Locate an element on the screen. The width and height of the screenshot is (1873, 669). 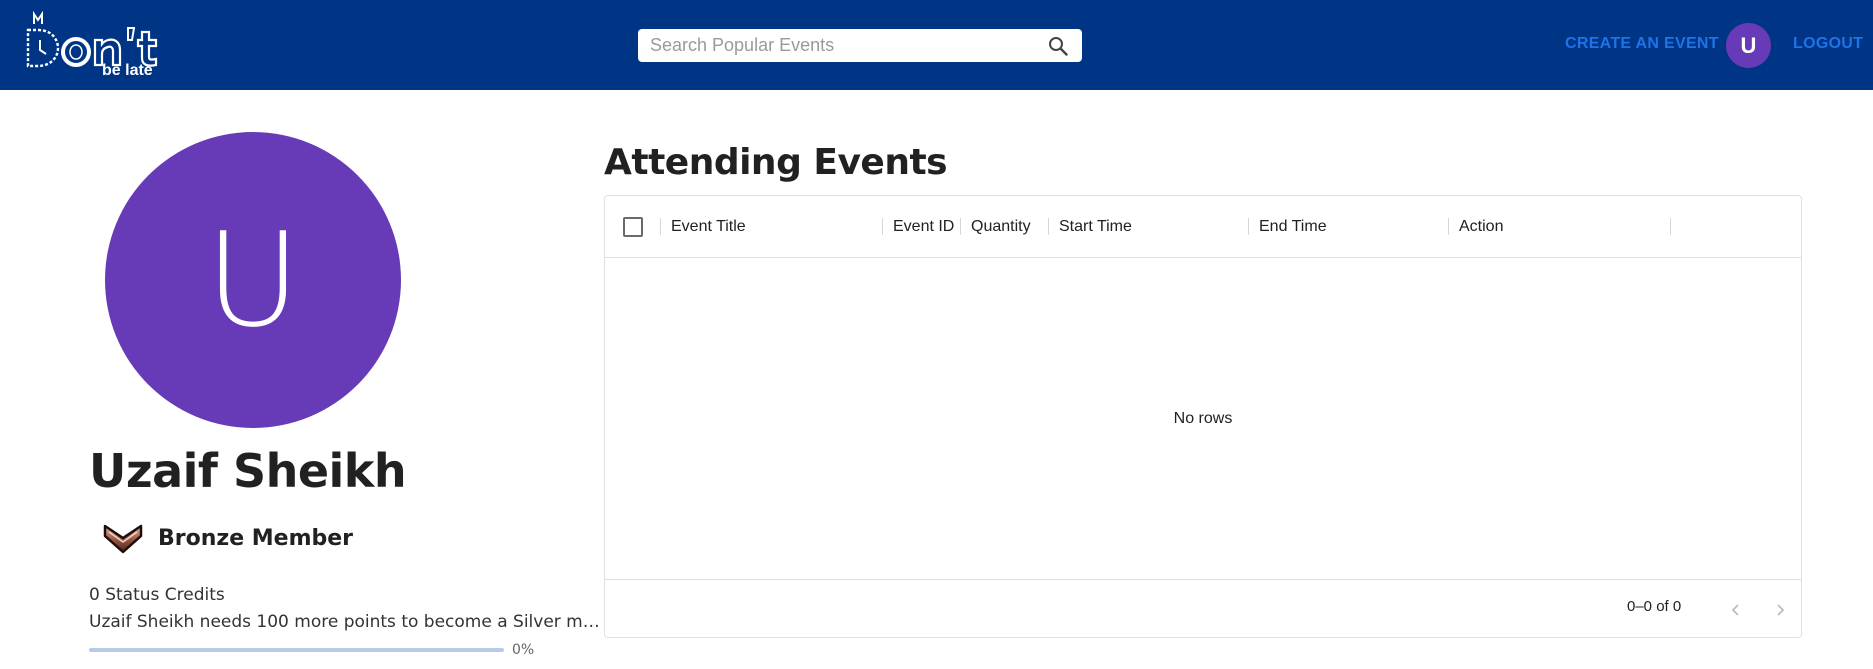
app-bar: be late CREATE AN EVENT U LOGOUT is located at coordinates (936, 45).